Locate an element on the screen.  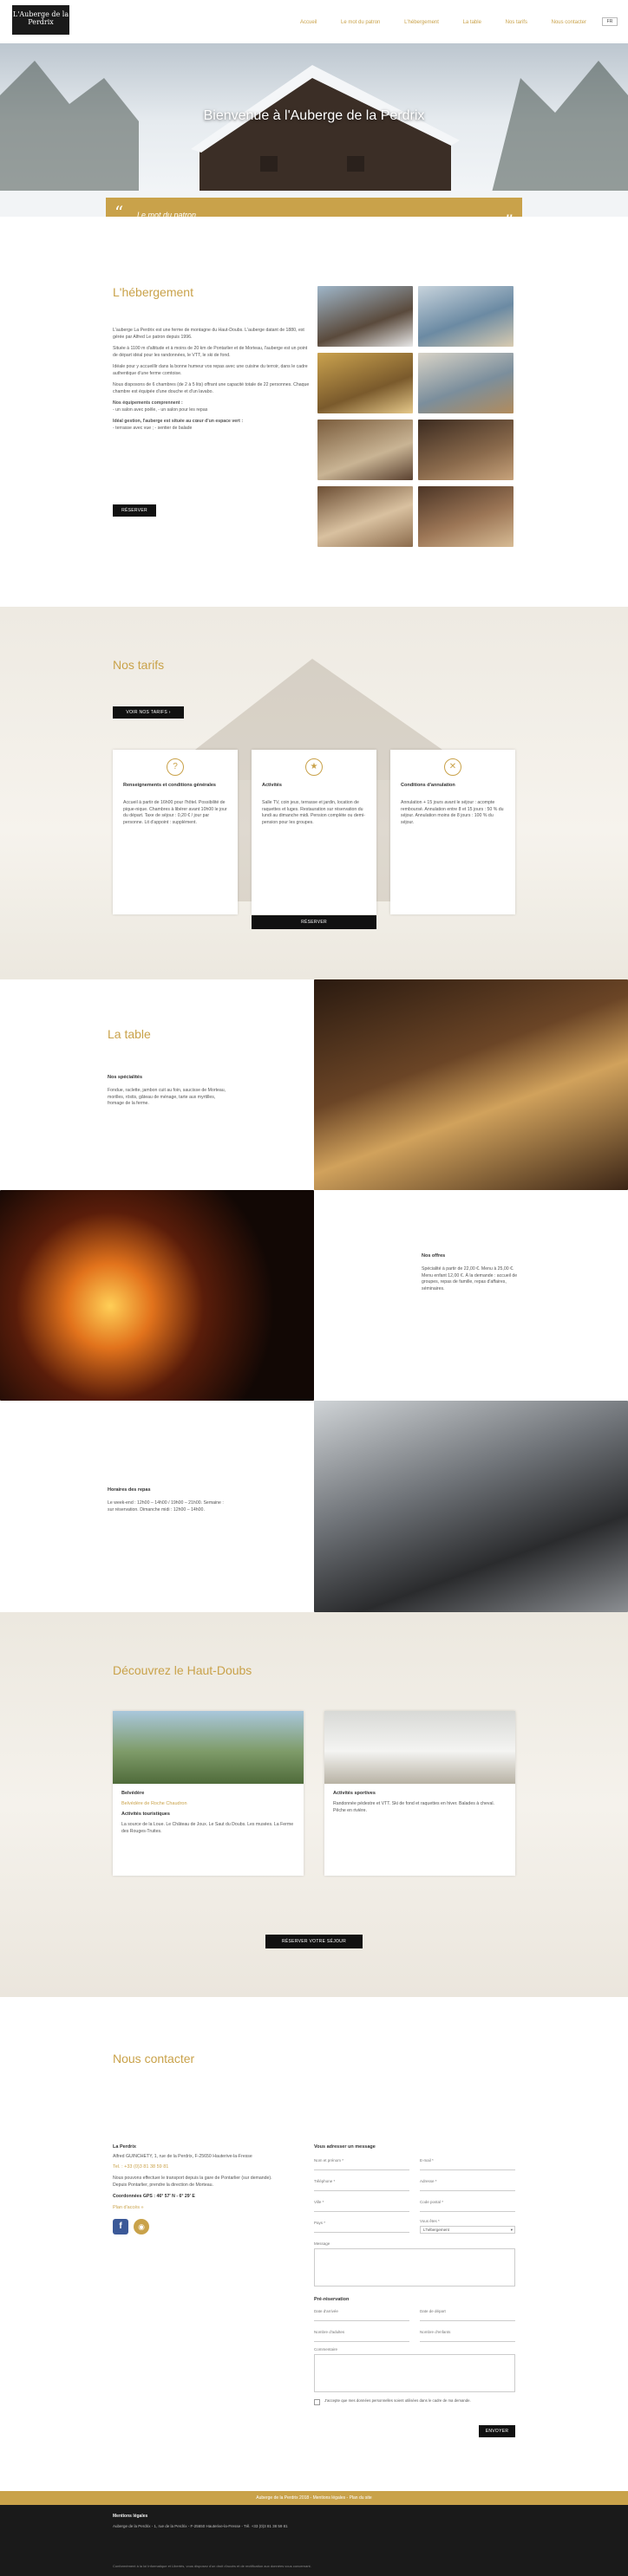
card-label: Activités sportives is located at coordinates (354, 1793).